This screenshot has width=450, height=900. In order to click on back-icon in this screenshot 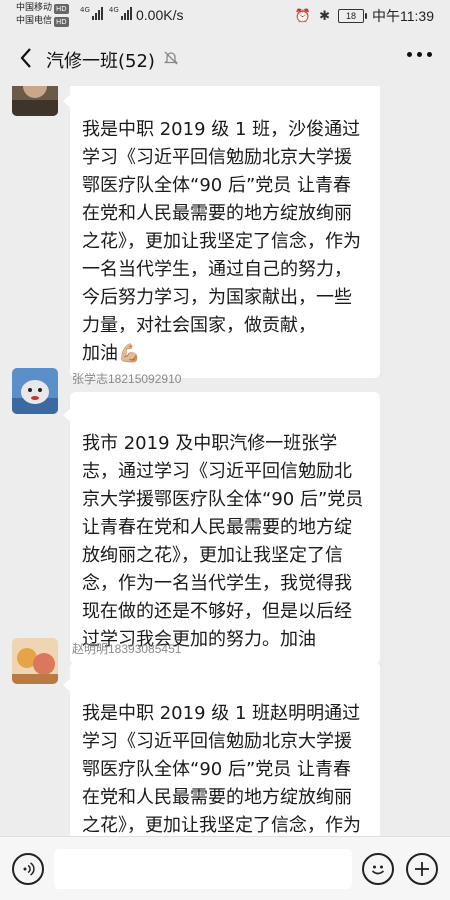, I will do `click(26, 58)`.